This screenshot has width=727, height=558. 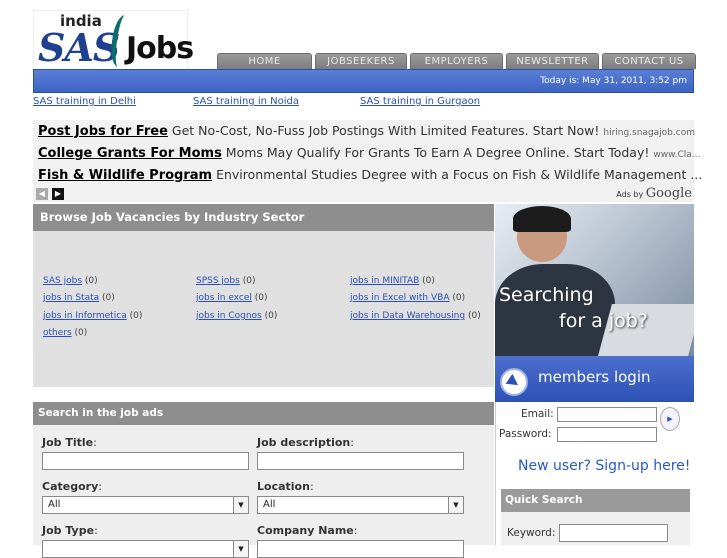 What do you see at coordinates (103, 131) in the screenshot?
I see `ad-headline: Post Jobs for Free` at bounding box center [103, 131].